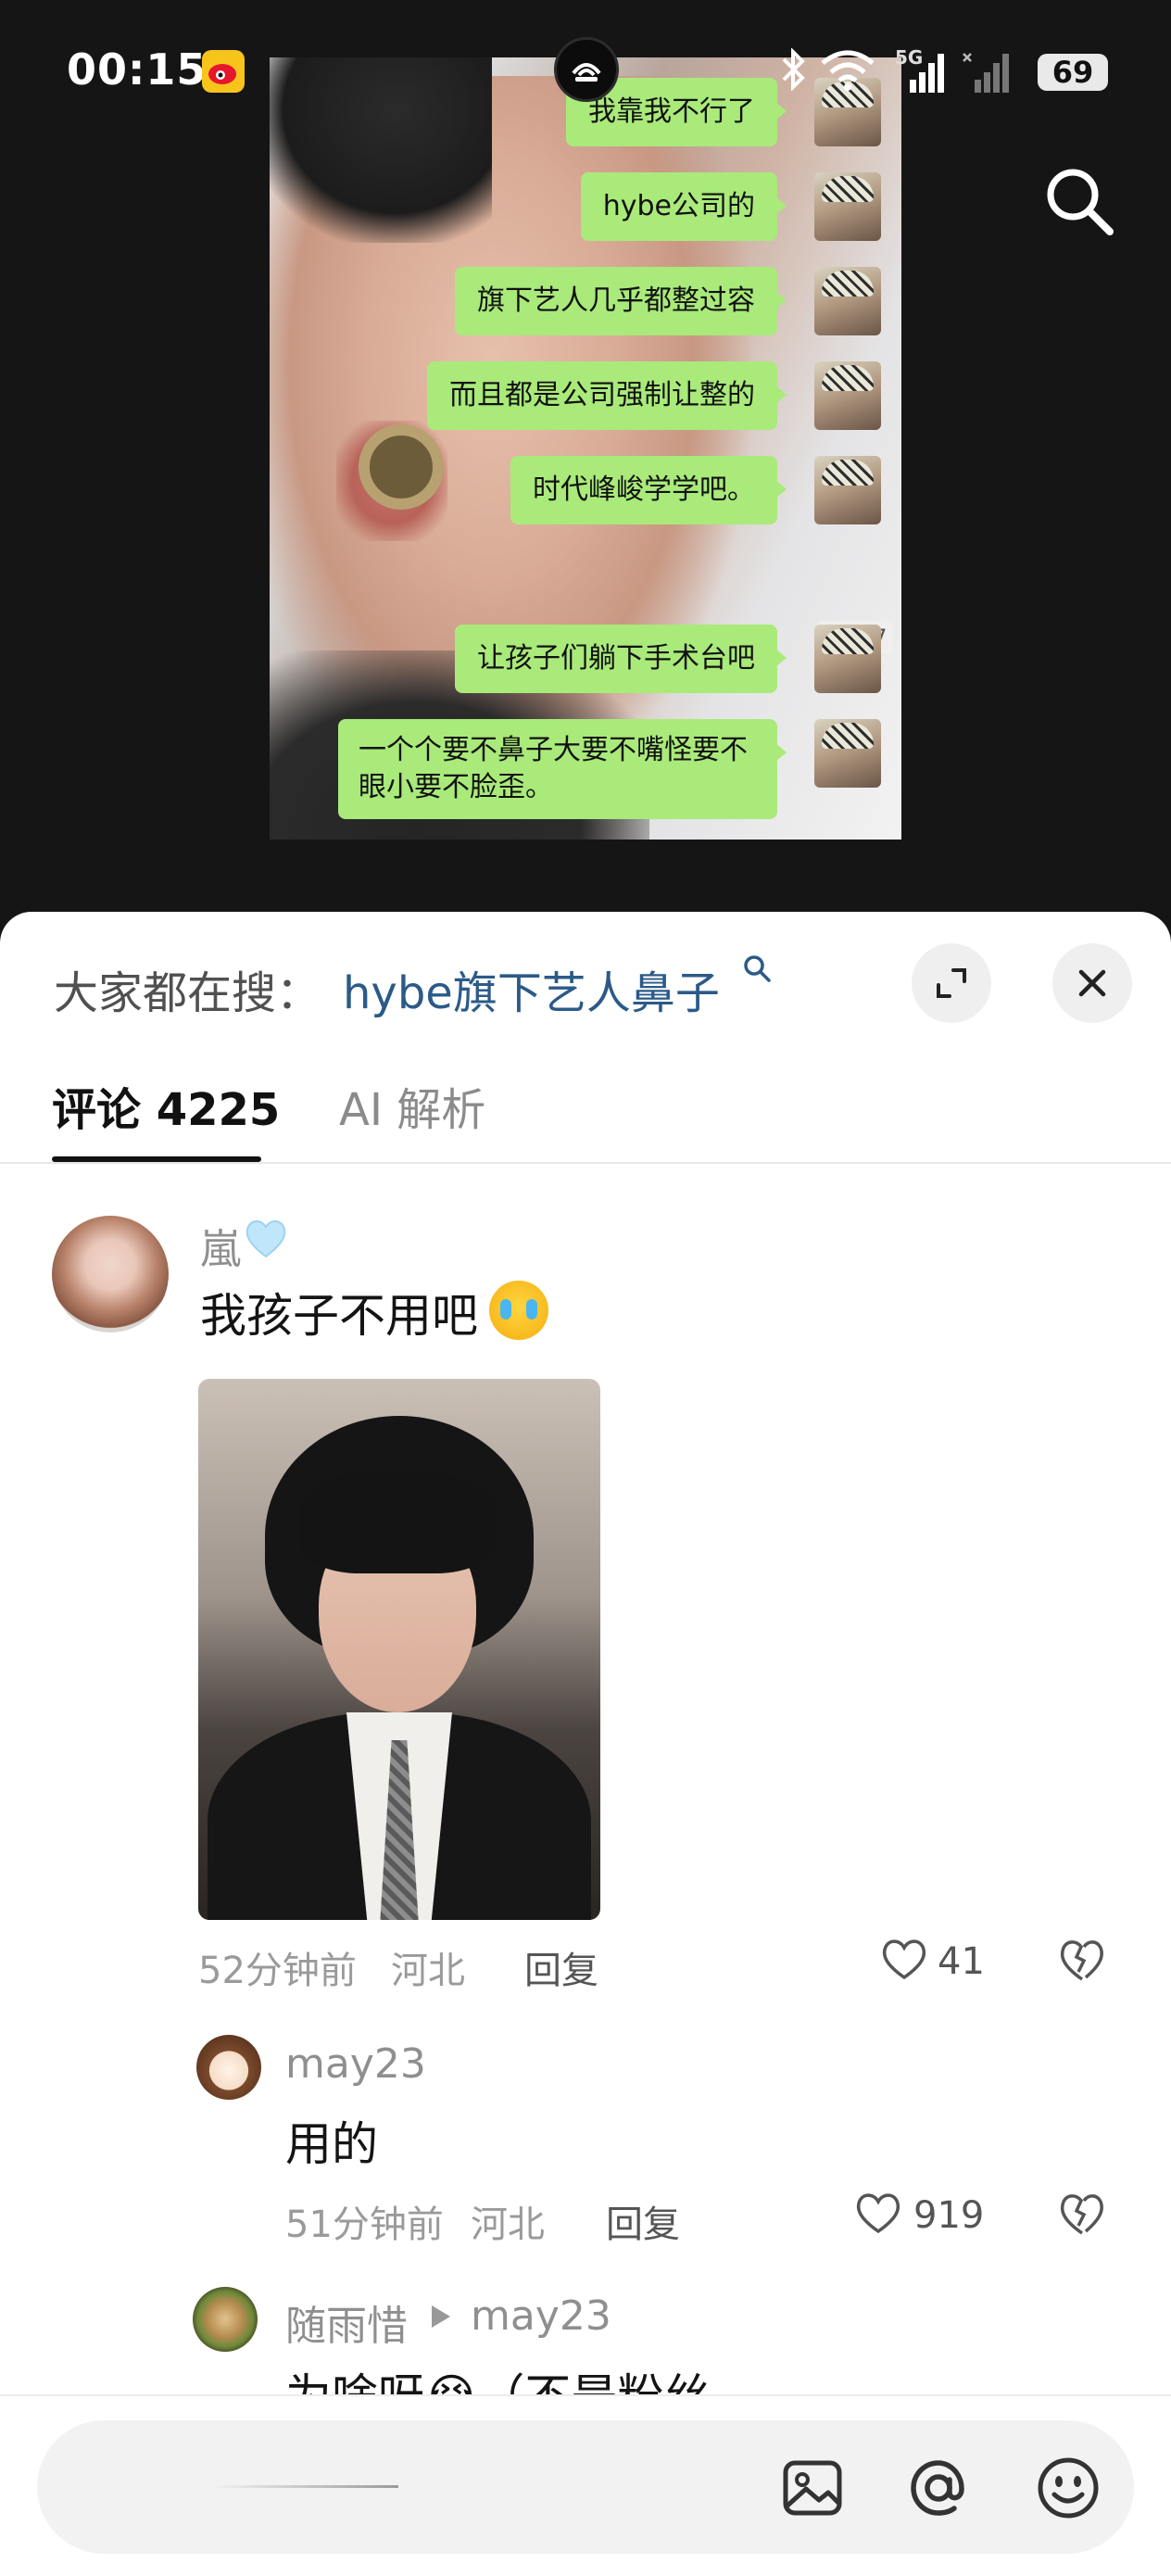  I want to click on comment-tabs: 评论 4225 AI 解析, so click(585, 1112).